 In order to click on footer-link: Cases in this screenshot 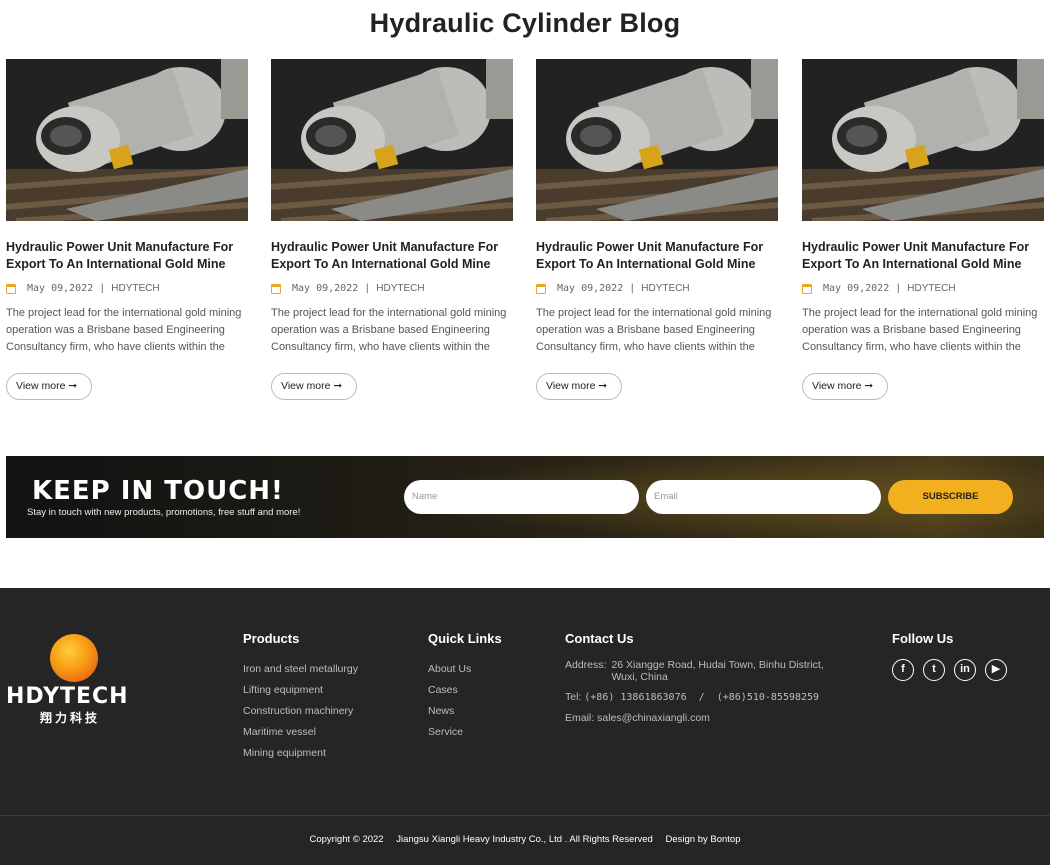, I will do `click(465, 690)`.